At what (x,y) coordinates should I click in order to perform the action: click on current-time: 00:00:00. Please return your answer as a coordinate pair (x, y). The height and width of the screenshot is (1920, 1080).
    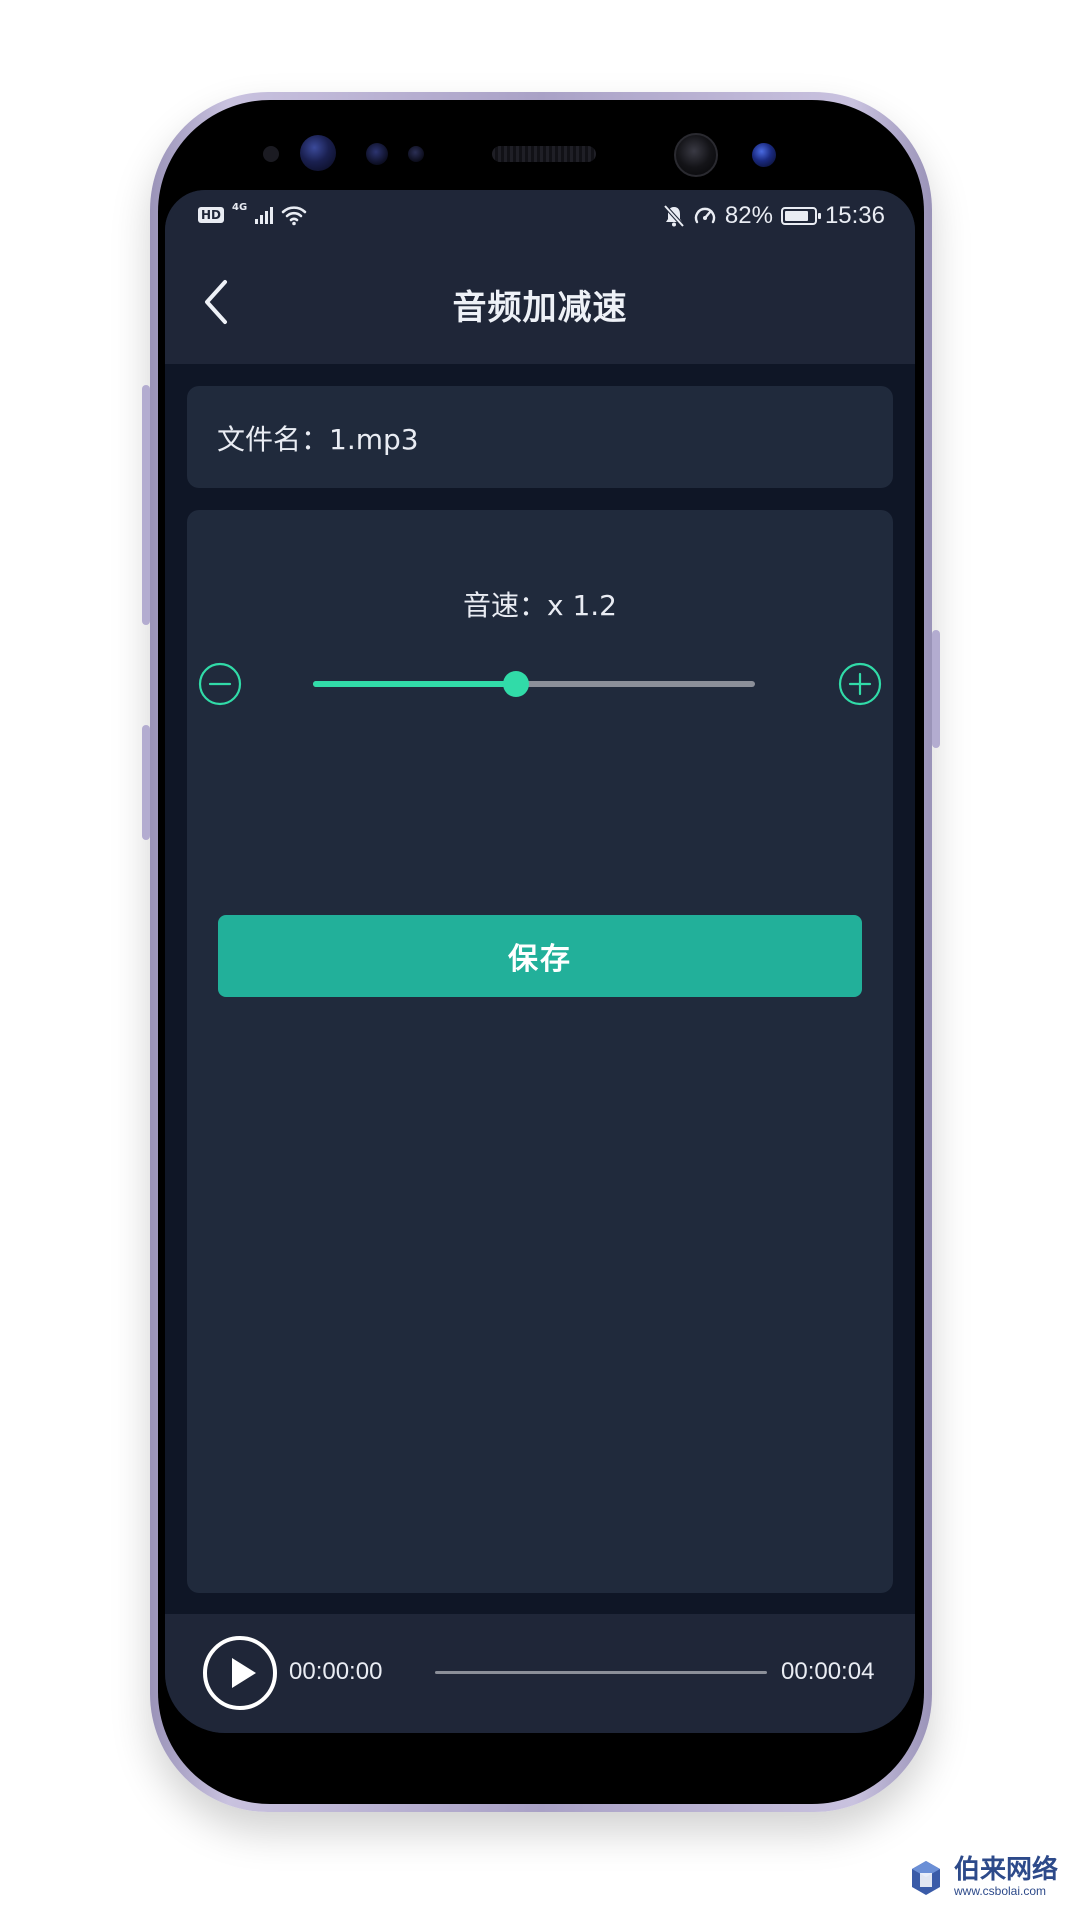
    Looking at the image, I should click on (336, 1671).